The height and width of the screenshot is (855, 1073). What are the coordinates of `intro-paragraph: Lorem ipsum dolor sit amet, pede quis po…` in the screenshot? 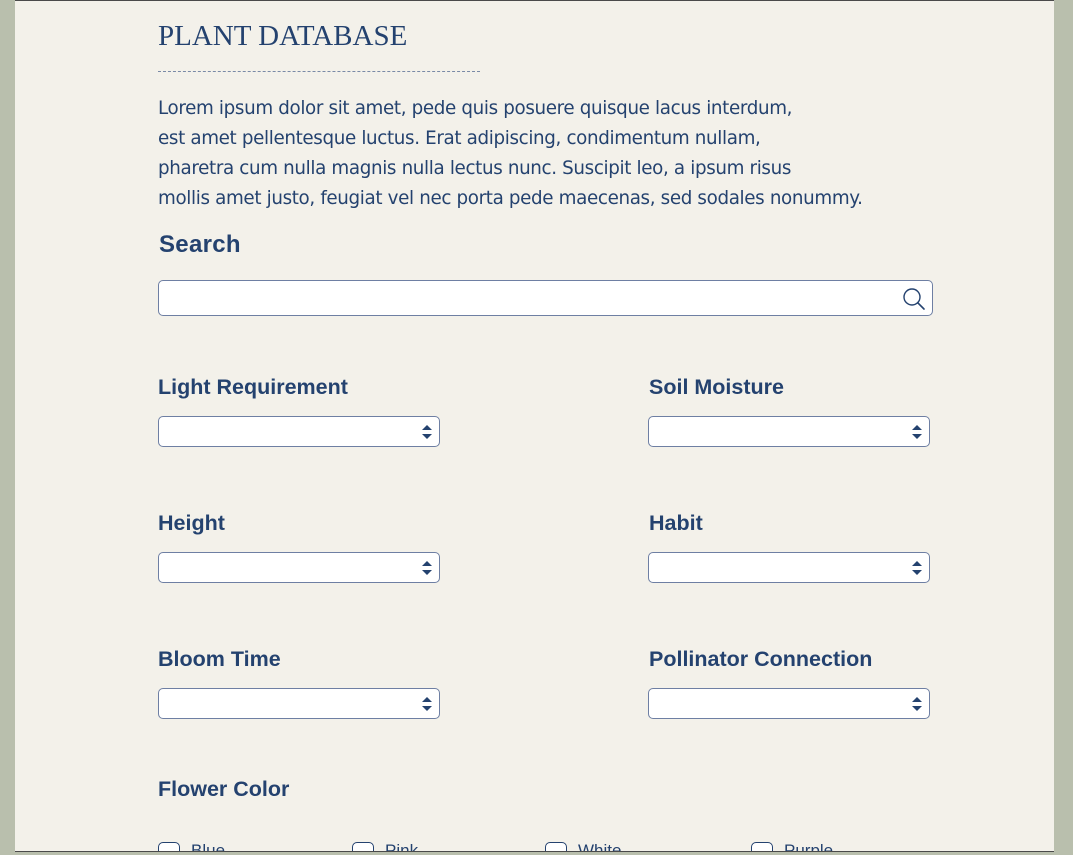 It's located at (558, 154).